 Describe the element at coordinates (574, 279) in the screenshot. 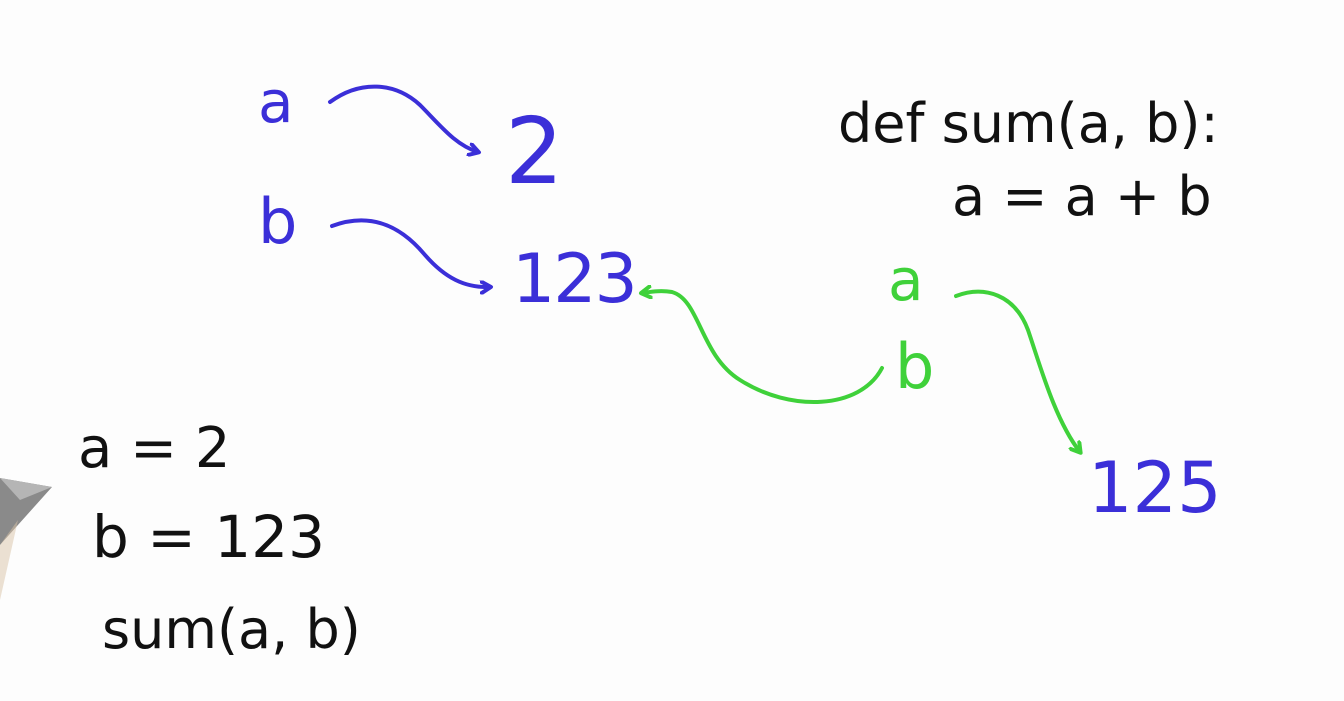

I see `value-123-label: 123` at that location.